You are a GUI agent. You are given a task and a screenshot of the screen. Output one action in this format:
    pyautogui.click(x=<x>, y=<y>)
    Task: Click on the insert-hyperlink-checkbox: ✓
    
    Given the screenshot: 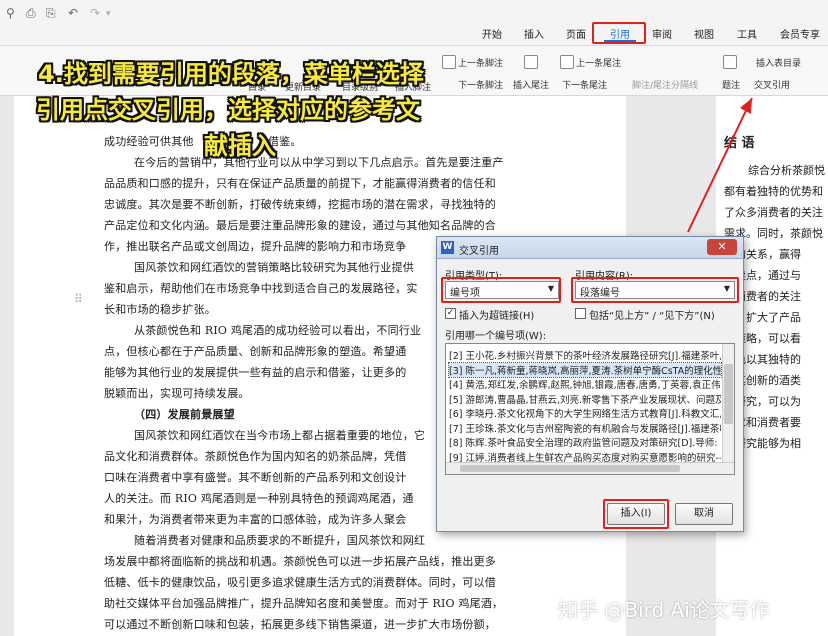 What is the action you would take?
    pyautogui.click(x=450, y=313)
    